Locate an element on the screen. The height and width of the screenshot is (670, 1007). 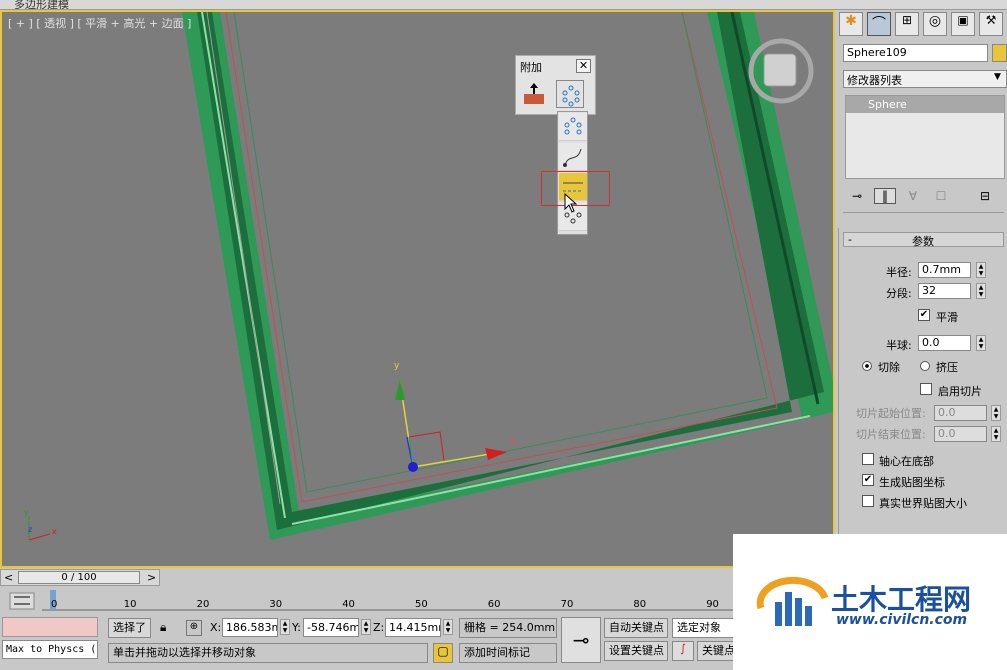
maxscript-listener-red is located at coordinates (50, 627).